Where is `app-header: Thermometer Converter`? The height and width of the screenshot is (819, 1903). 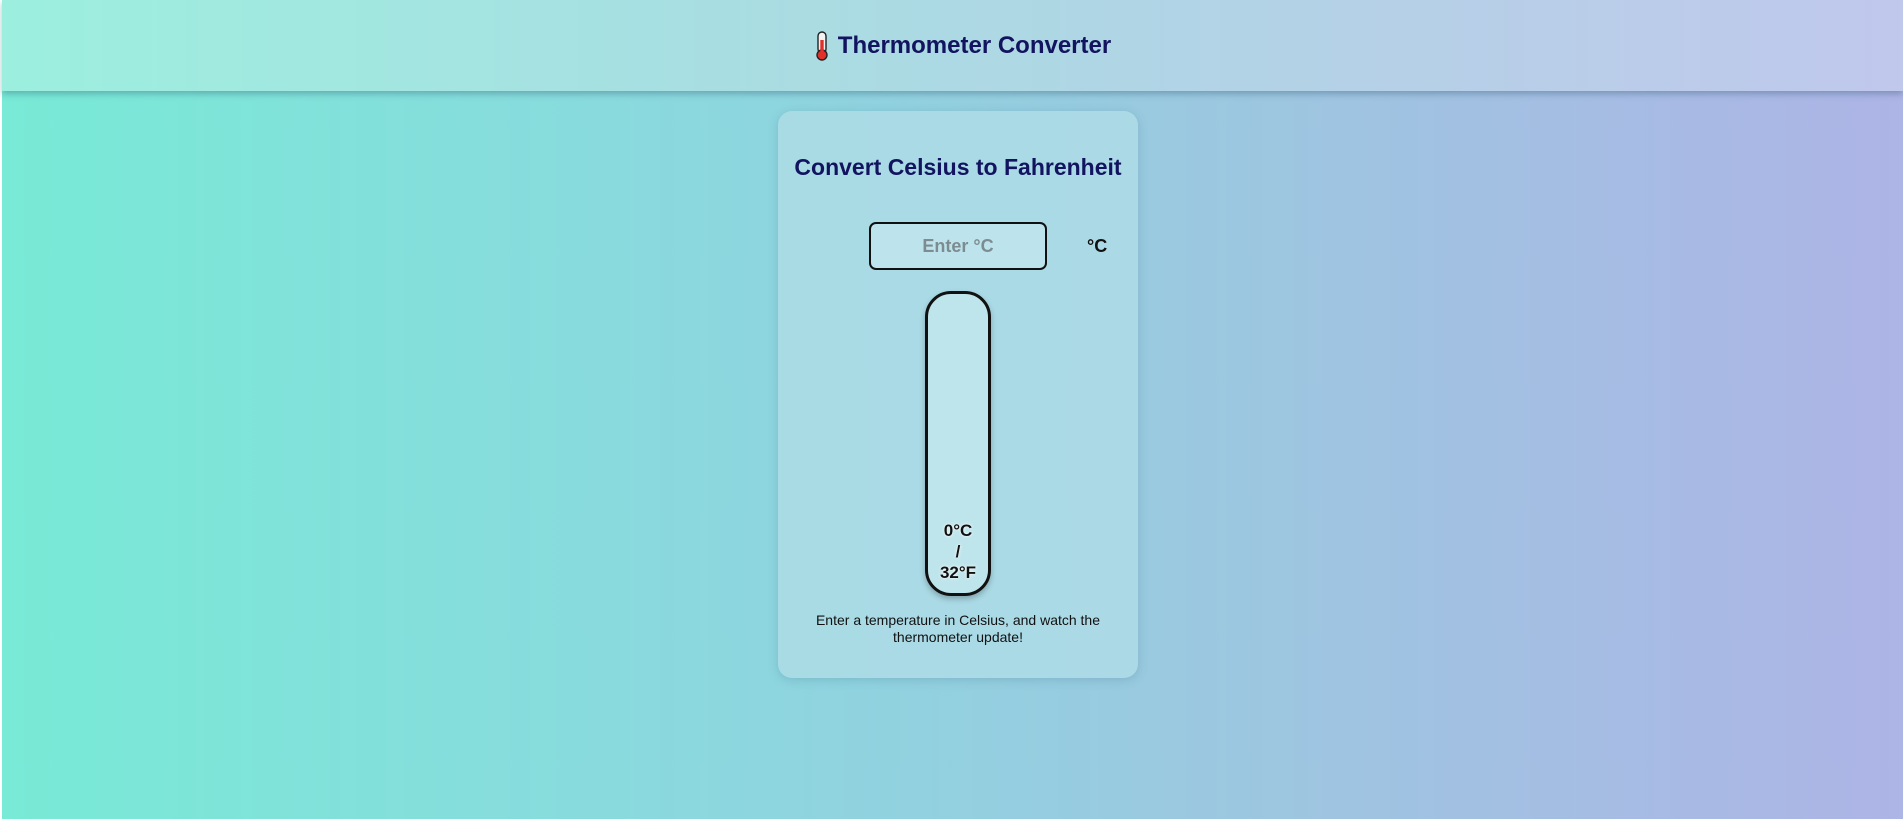 app-header: Thermometer Converter is located at coordinates (952, 45).